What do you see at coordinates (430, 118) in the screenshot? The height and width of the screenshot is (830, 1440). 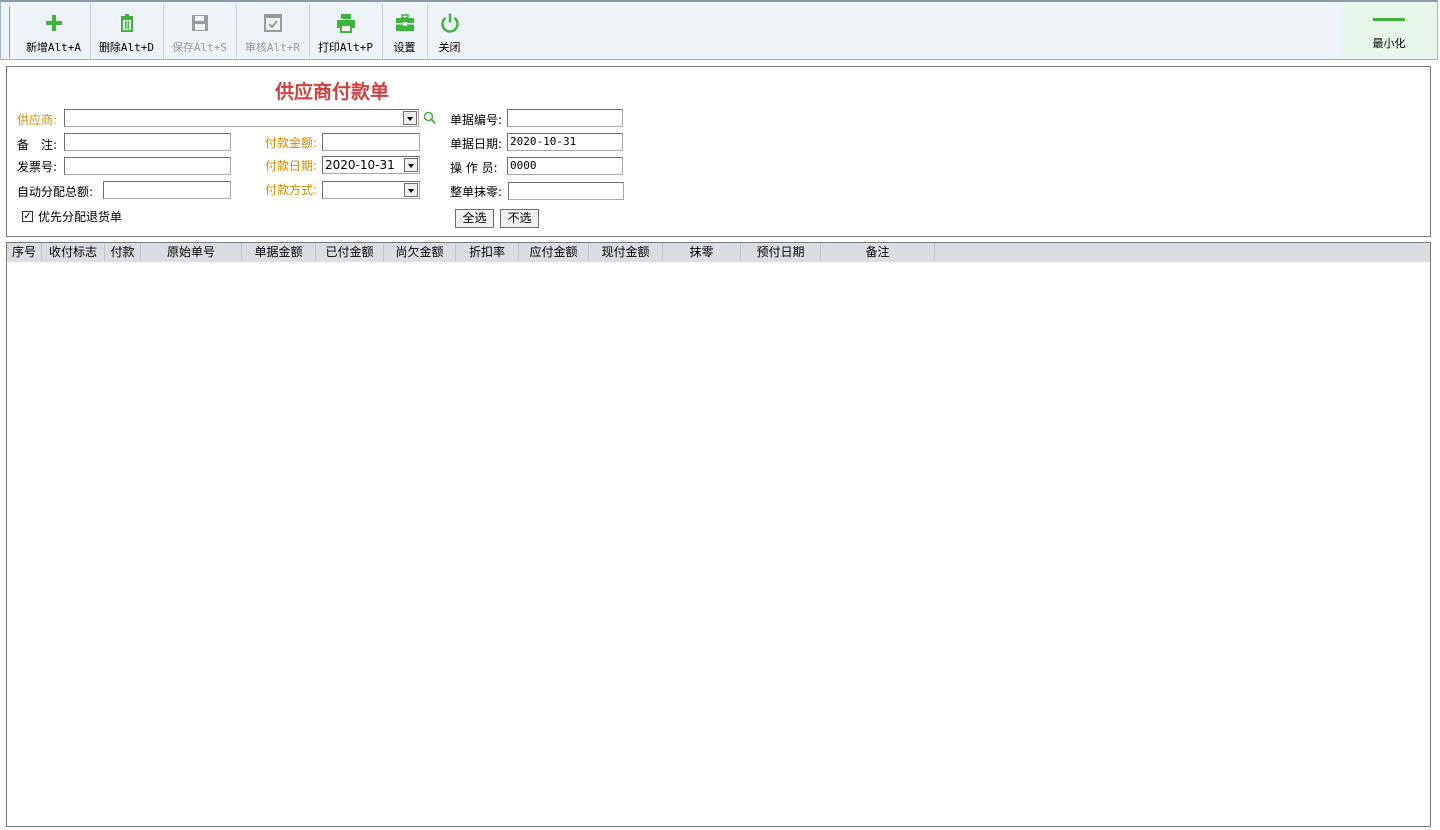 I see `search-icon` at bounding box center [430, 118].